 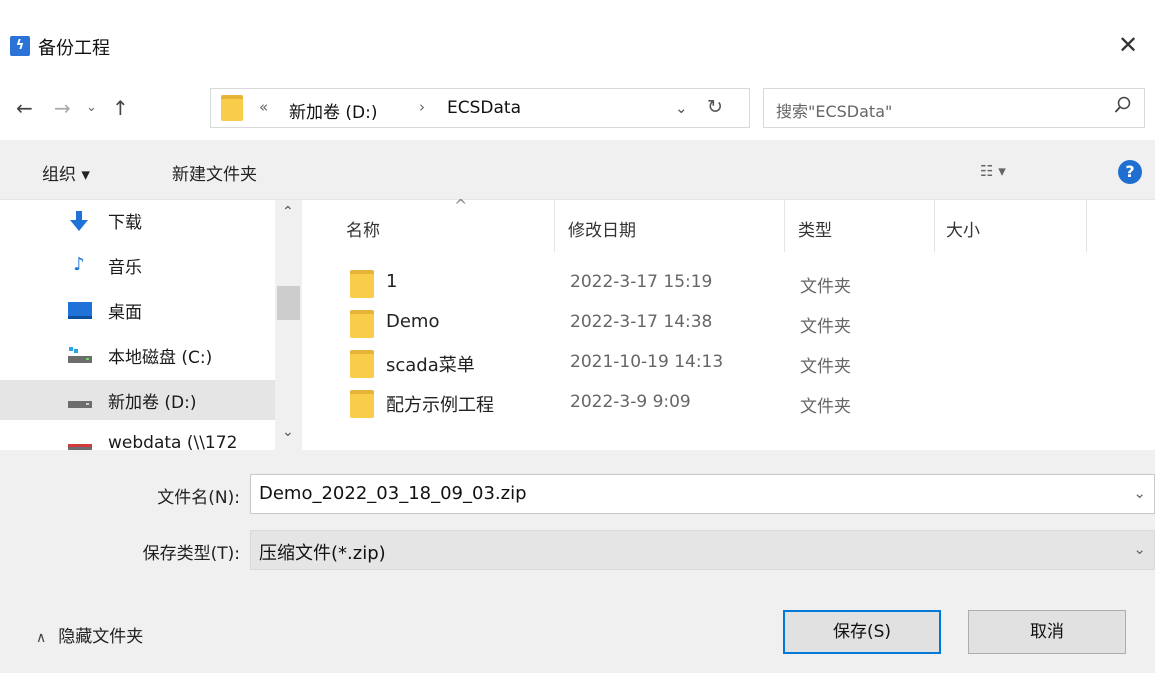 What do you see at coordinates (62, 108) in the screenshot?
I see `forward-arrow-icon: →` at bounding box center [62, 108].